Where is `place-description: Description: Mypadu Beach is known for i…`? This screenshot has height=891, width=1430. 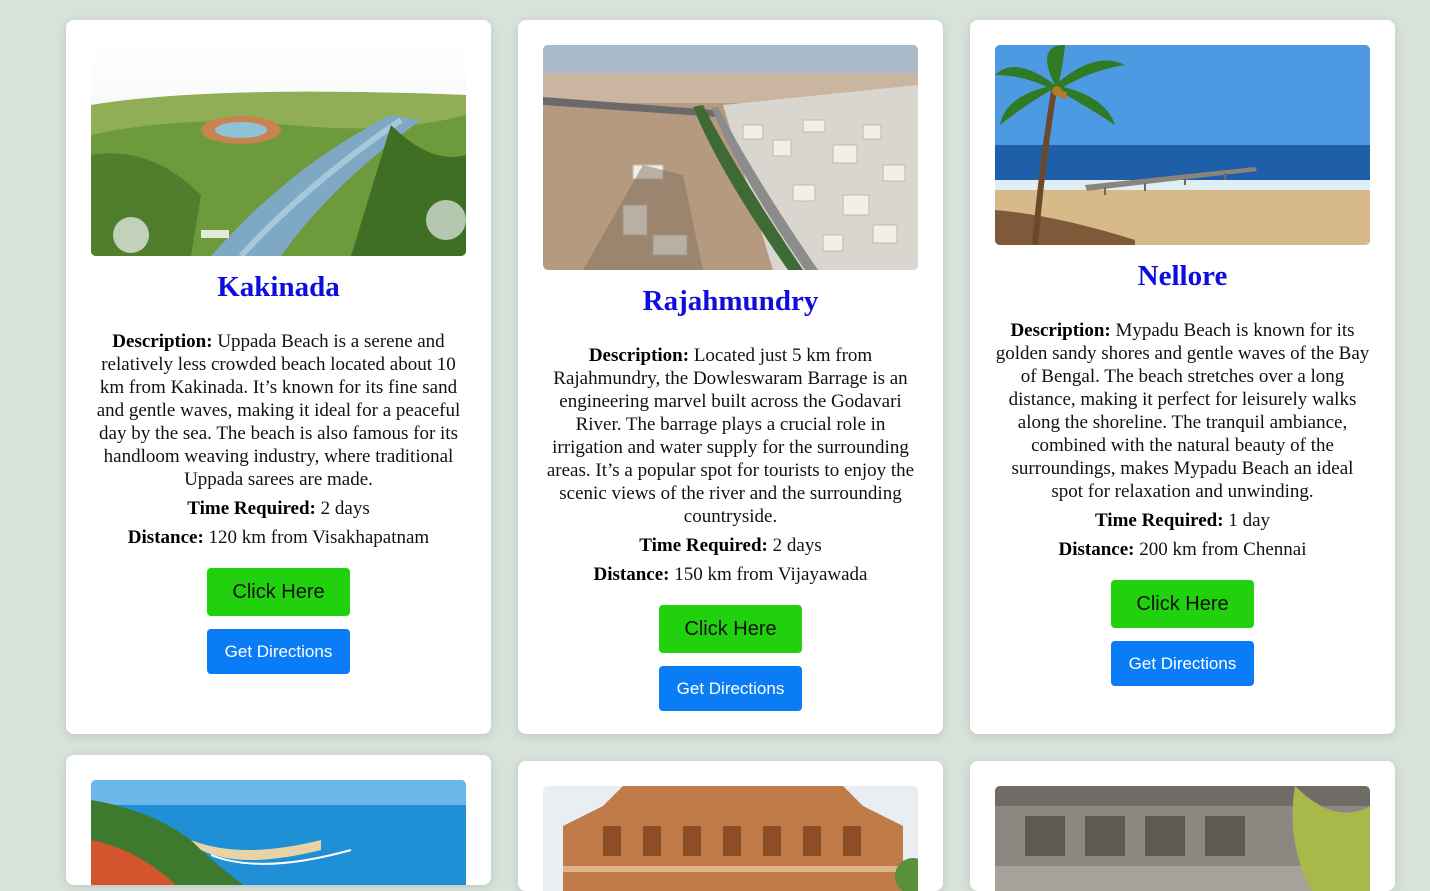 place-description: Description: Mypadu Beach is known for i… is located at coordinates (1182, 411).